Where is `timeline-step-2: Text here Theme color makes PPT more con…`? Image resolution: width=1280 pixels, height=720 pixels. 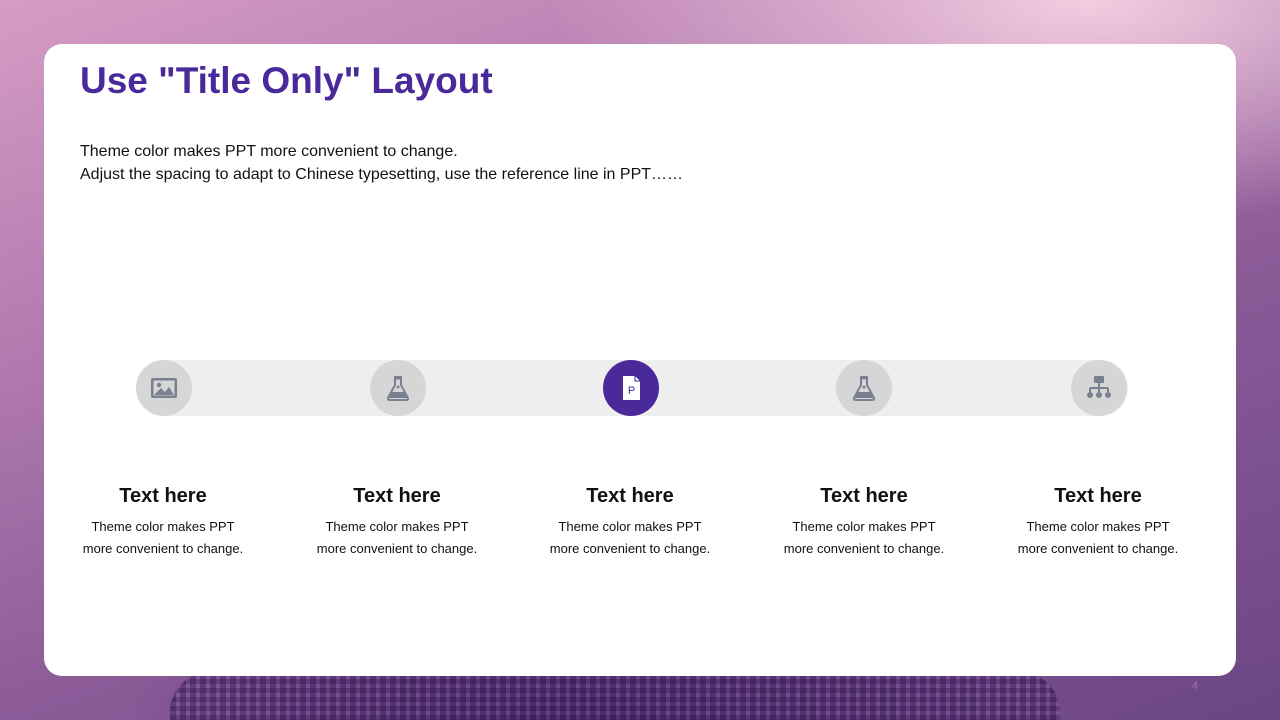
timeline-step-2: Text here Theme color makes PPT more con… is located at coordinates (397, 522).